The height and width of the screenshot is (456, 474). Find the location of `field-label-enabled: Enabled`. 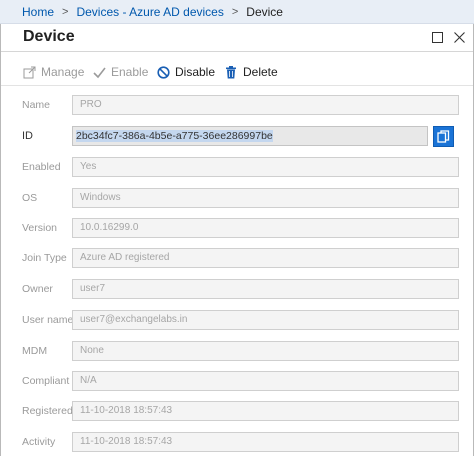

field-label-enabled: Enabled is located at coordinates (41, 167).